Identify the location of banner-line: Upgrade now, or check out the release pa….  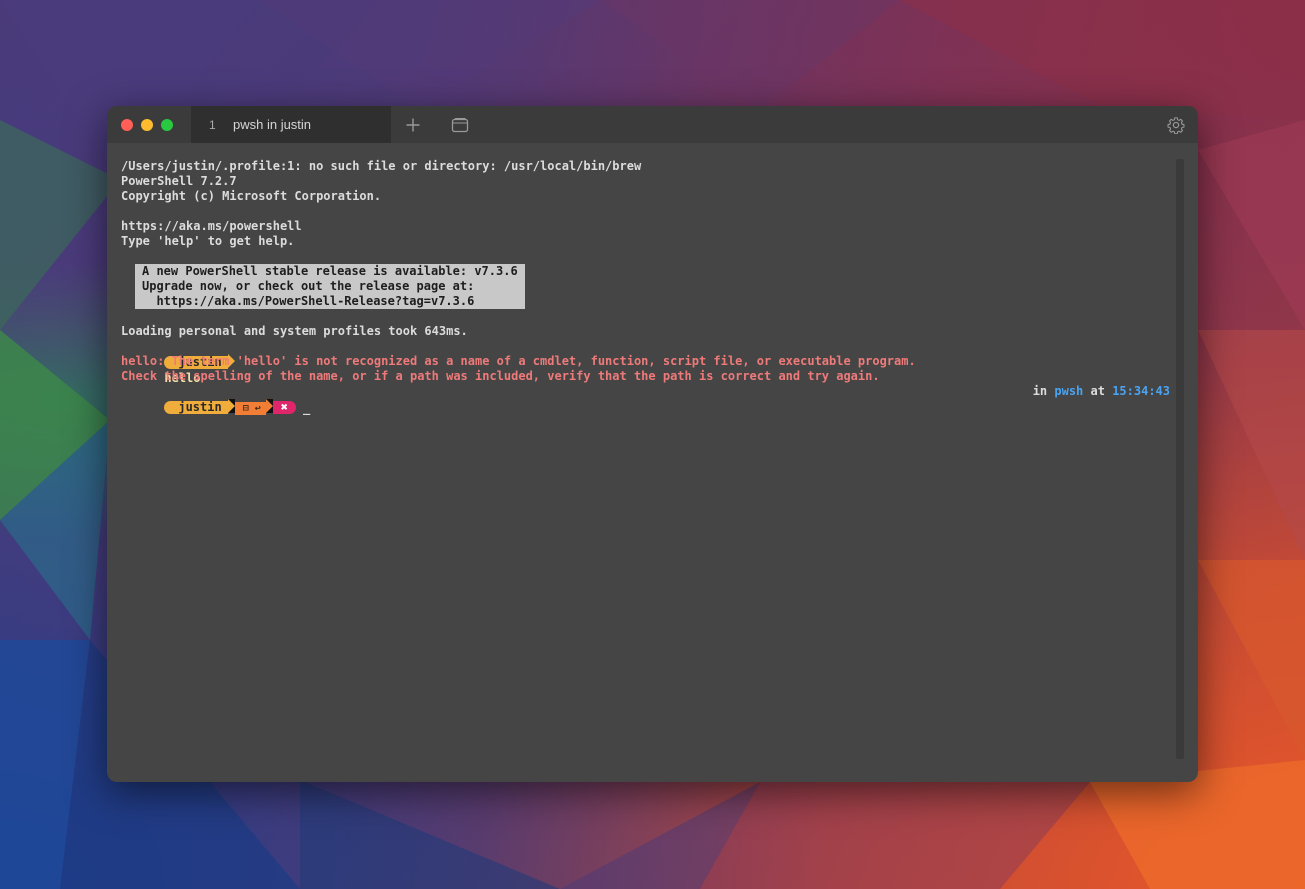
(308, 286).